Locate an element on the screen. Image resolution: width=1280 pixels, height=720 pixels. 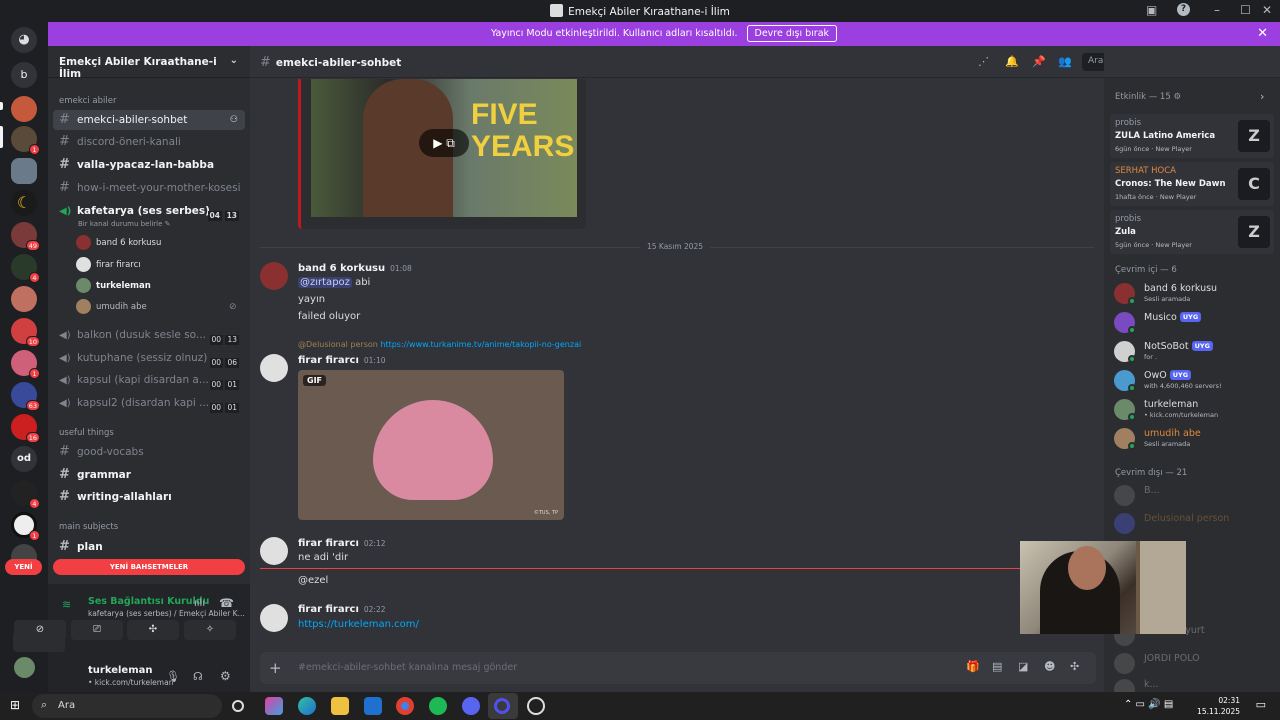
voice-channel-kafetarya: ◀) kafetarya (ses serbes) 04 13 is located at coordinates (149, 211).